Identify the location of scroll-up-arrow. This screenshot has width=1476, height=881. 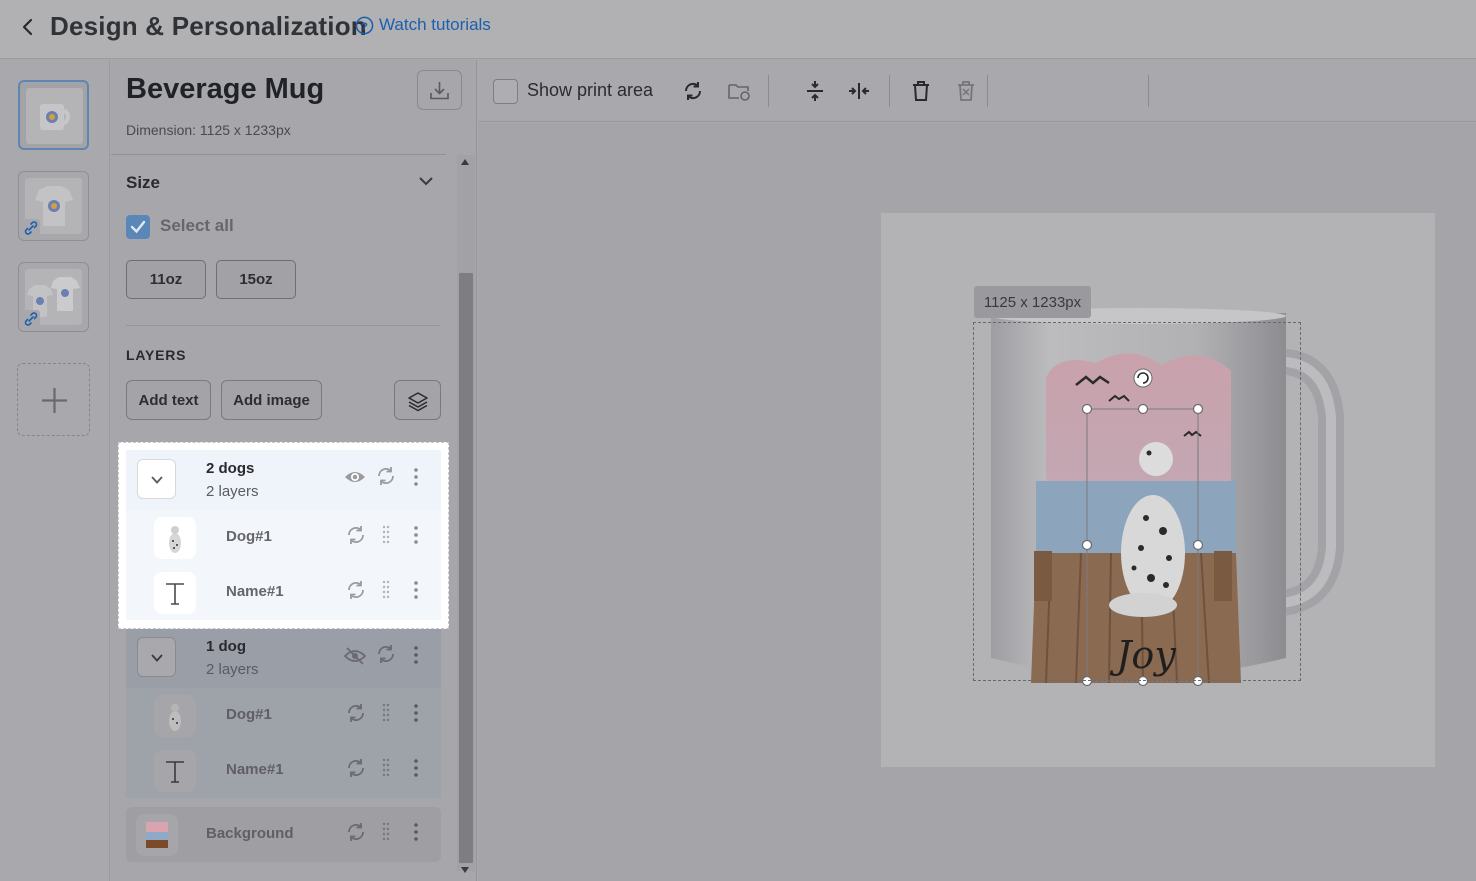
(465, 162).